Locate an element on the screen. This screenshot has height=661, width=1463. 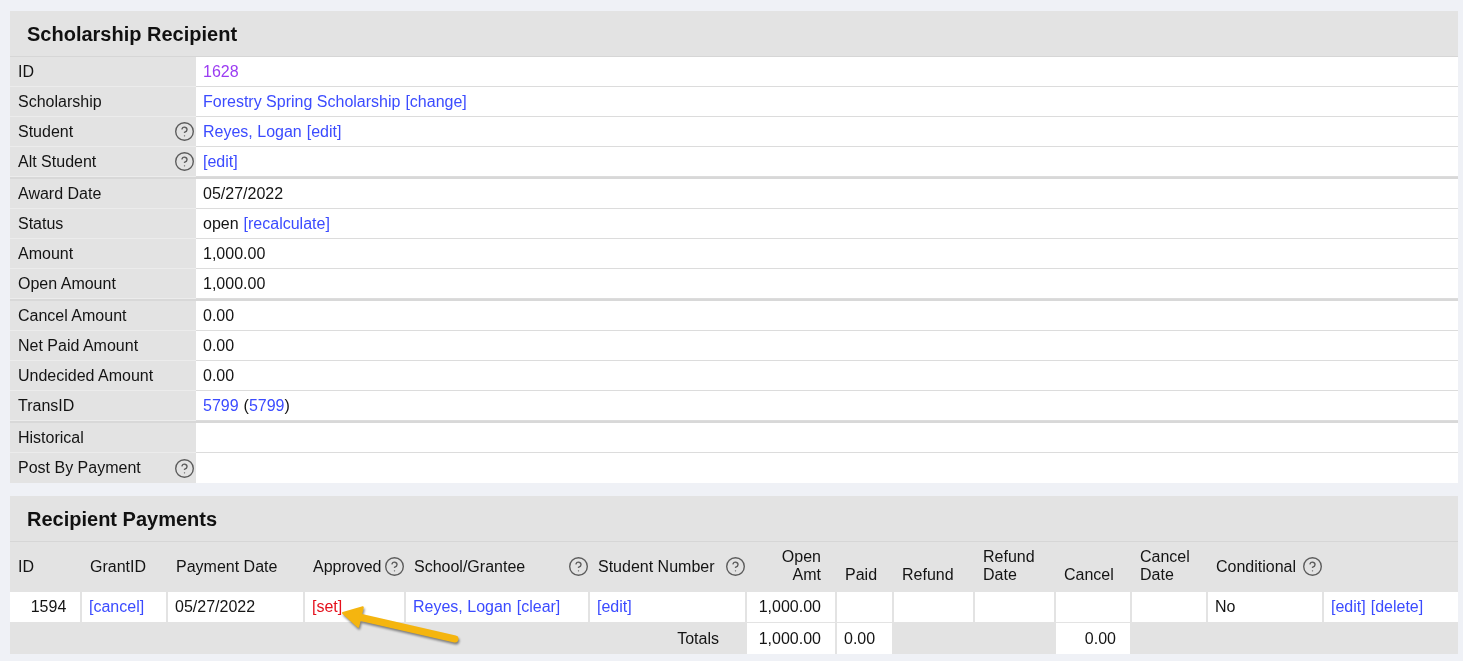
value-text: 1594 is located at coordinates (48, 607).